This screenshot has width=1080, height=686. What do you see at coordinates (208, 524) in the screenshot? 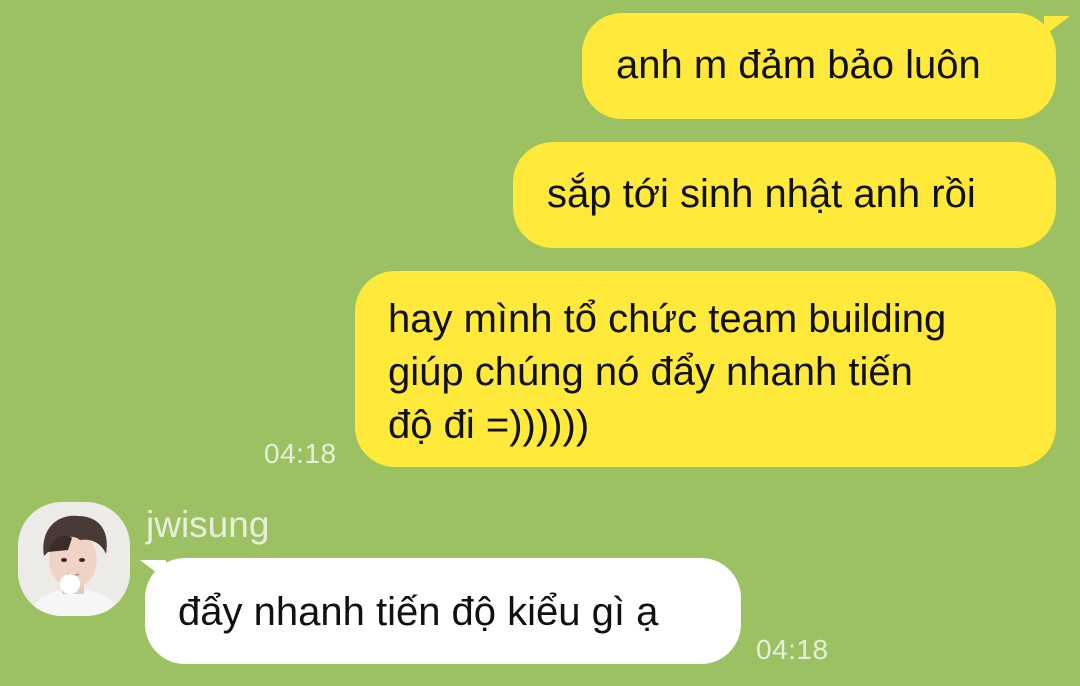
I see `sender-name: jwisung` at bounding box center [208, 524].